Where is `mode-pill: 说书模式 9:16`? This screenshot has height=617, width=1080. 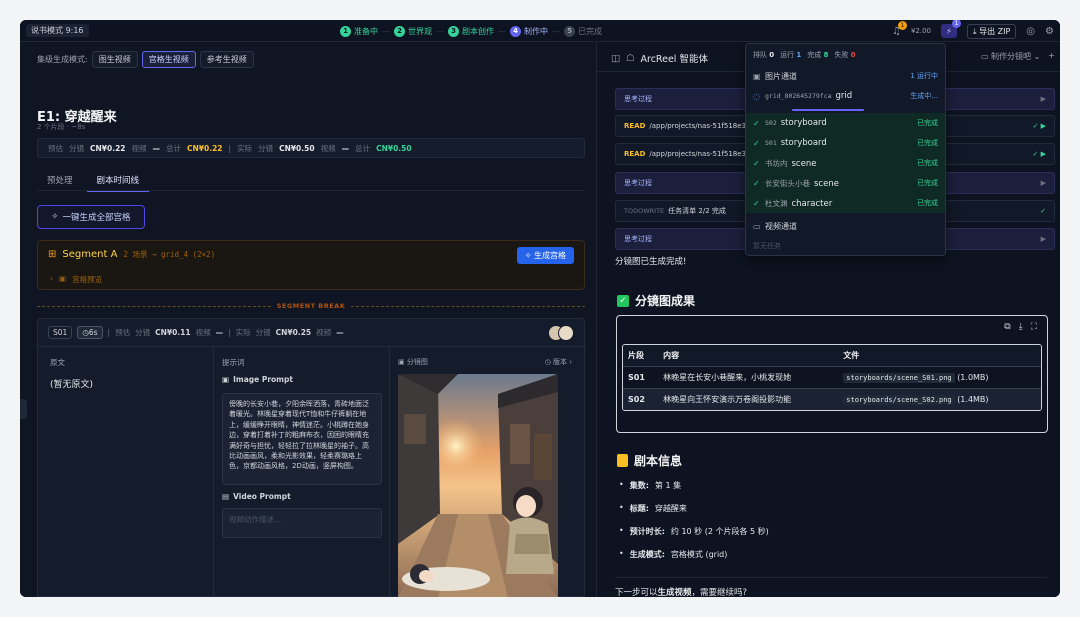
mode-pill: 说书模式 9:16 is located at coordinates (57, 30).